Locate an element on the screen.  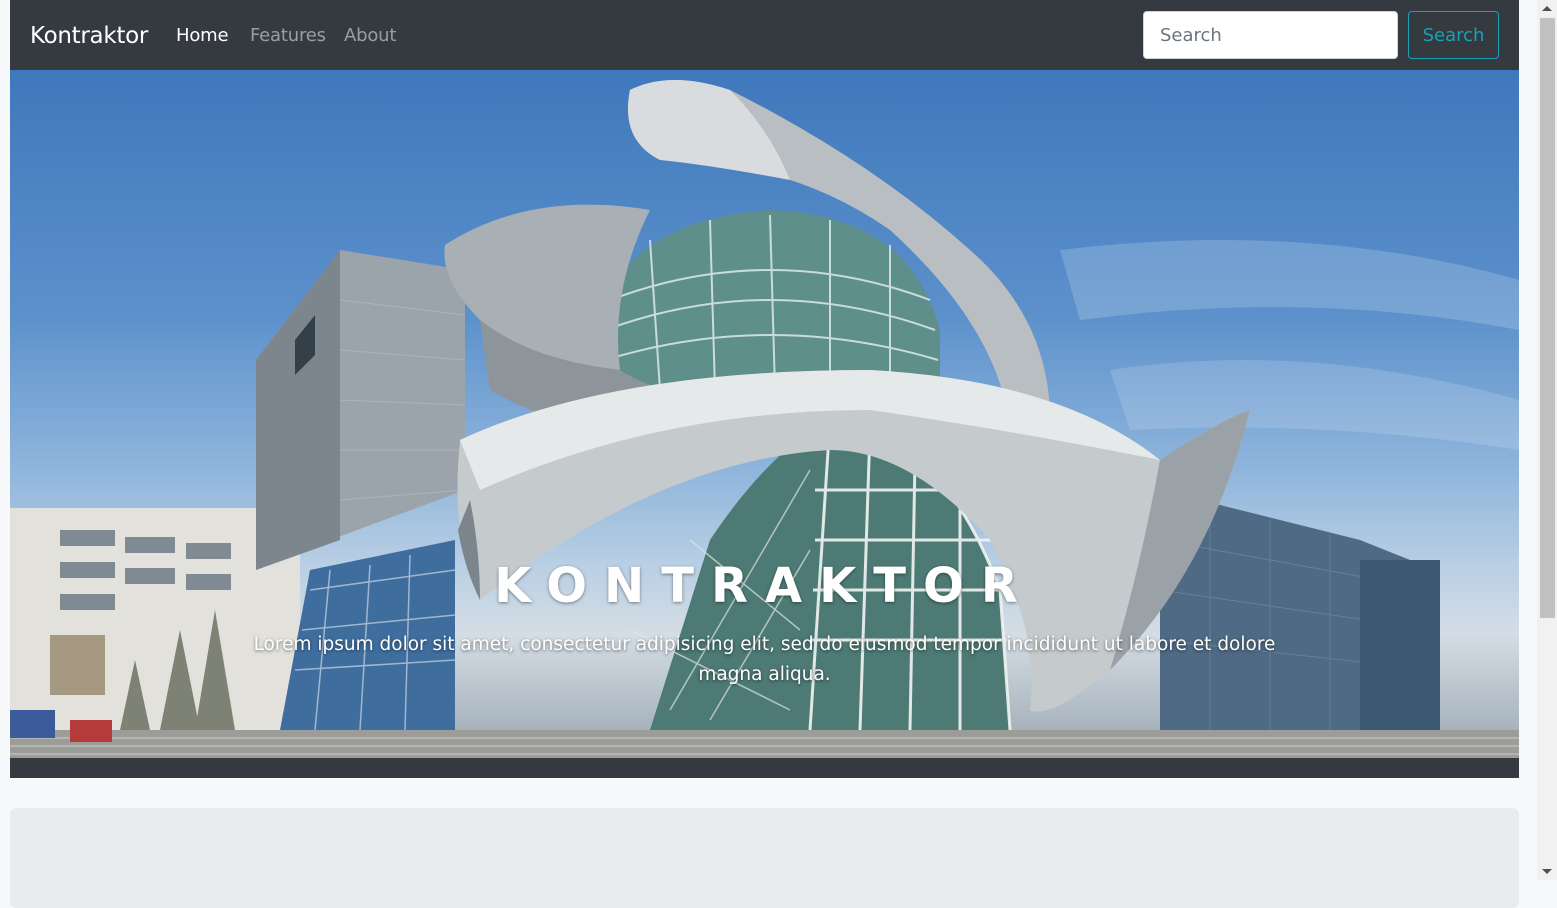
nav-link-home: Home is located at coordinates (202, 36).